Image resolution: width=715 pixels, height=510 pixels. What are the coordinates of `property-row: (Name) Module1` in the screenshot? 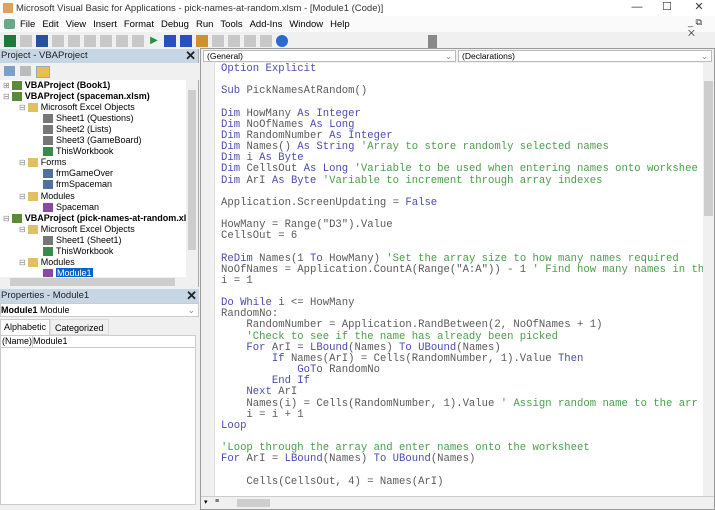 It's located at (98, 342).